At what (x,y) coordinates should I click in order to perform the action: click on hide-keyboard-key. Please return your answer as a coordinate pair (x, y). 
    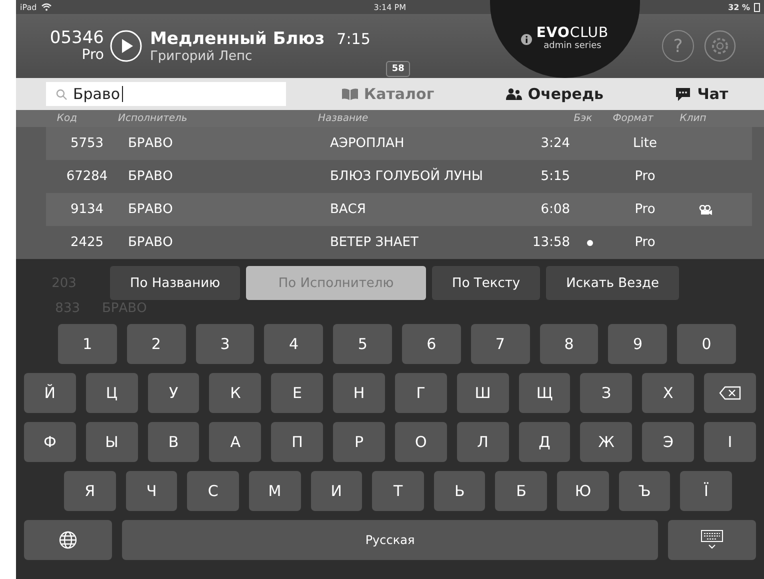
    Looking at the image, I should click on (712, 540).